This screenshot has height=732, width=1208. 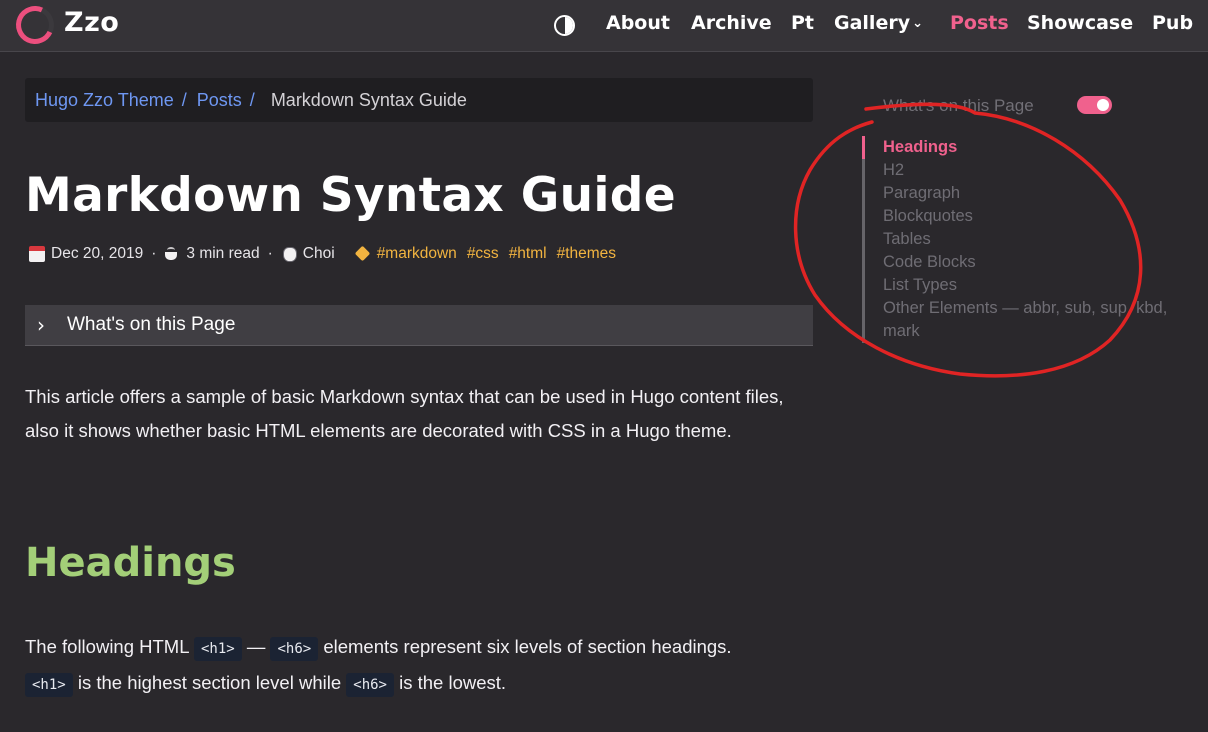 What do you see at coordinates (483, 254) in the screenshot?
I see `tag-link: #css` at bounding box center [483, 254].